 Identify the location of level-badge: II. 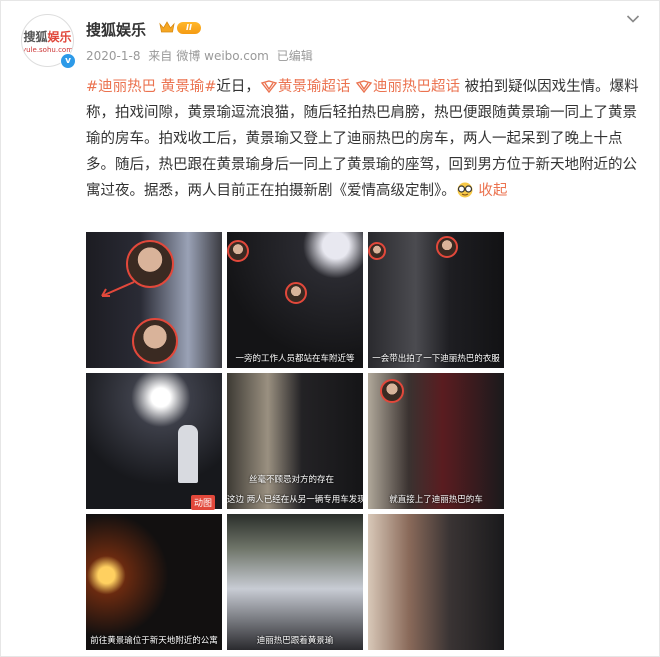
(189, 28).